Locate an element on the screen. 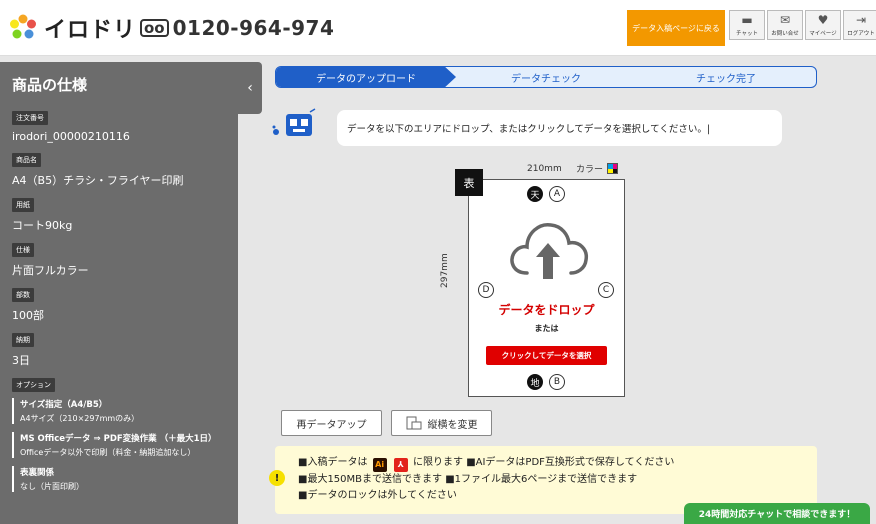  chat-icon: ▬ is located at coordinates (747, 20).